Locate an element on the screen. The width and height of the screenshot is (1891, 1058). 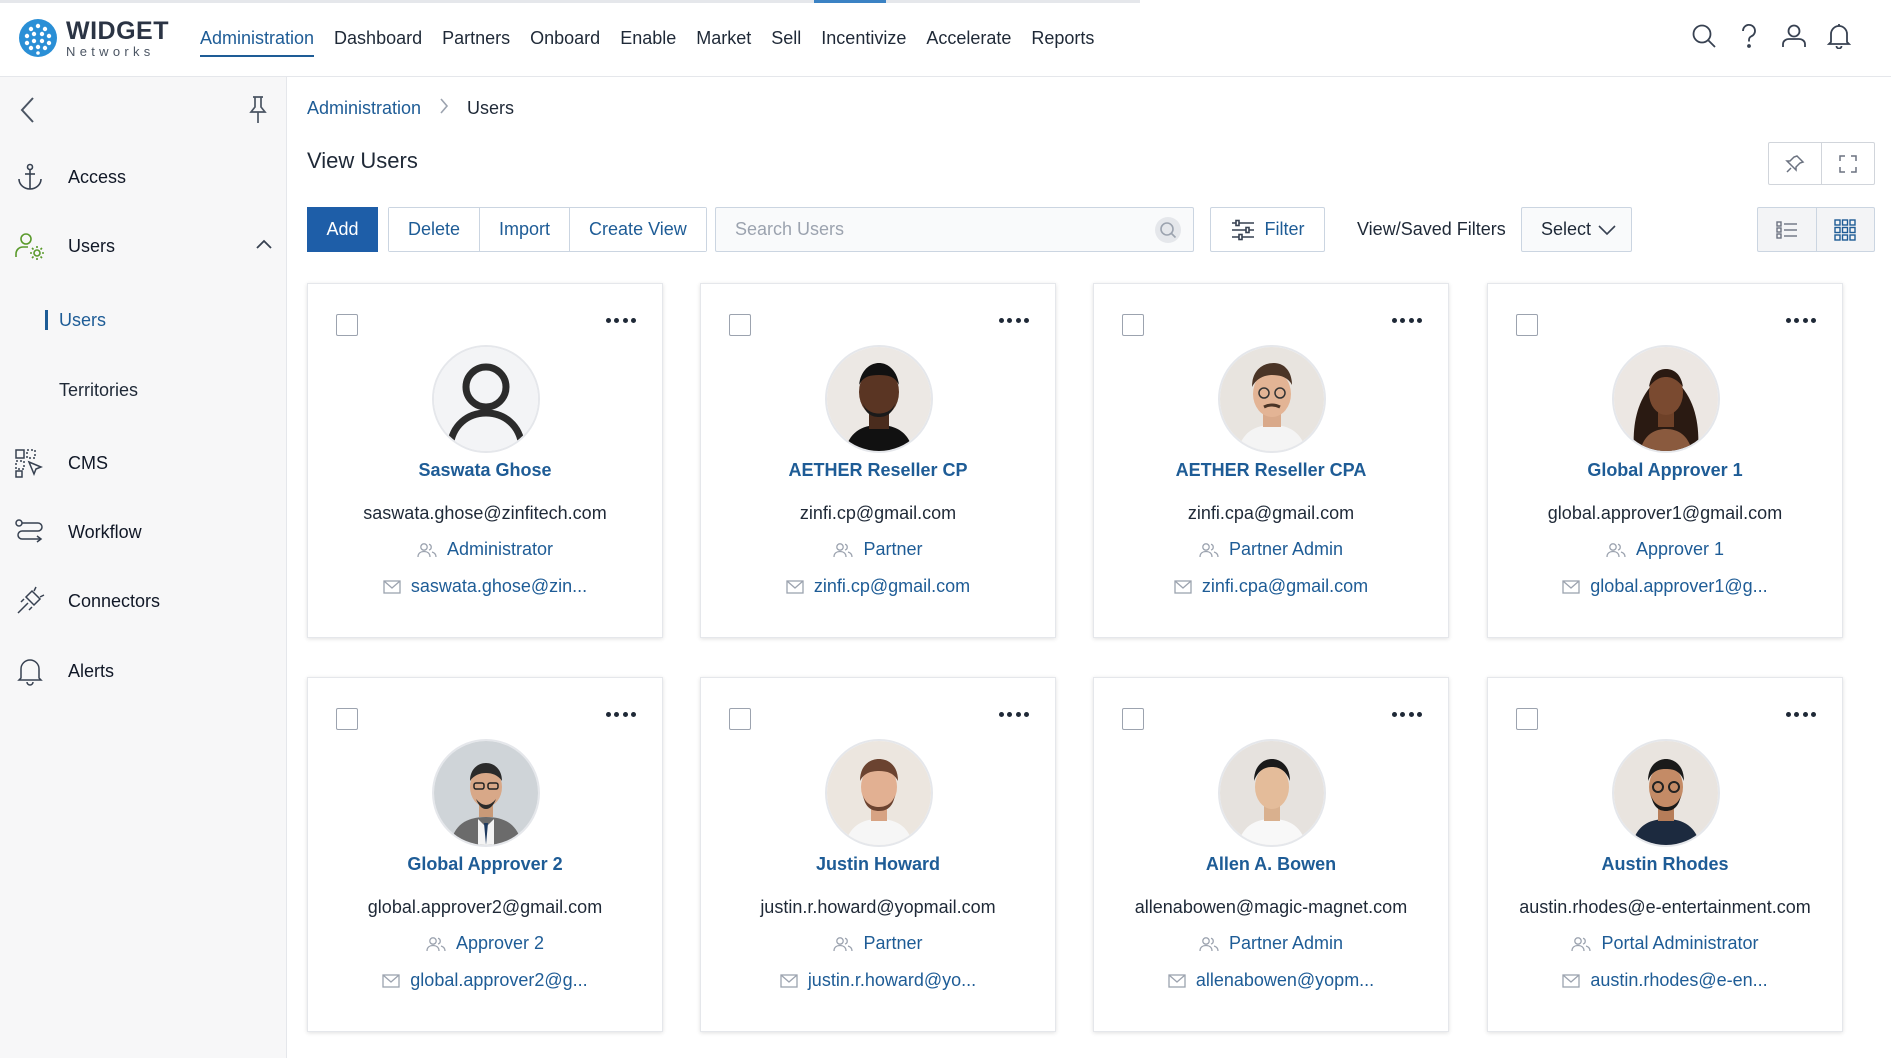
breadcrumb: Administration Users is located at coordinates (410, 108).